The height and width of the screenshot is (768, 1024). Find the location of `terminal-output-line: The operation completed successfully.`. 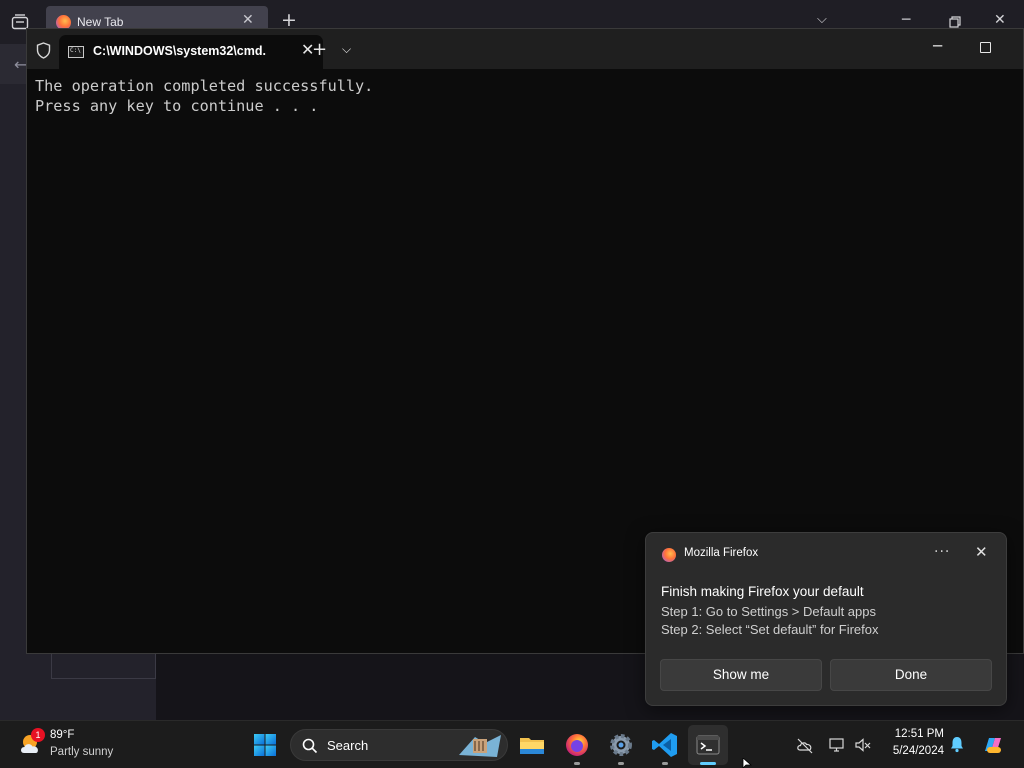

terminal-output-line: The operation completed successfully. is located at coordinates (204, 86).